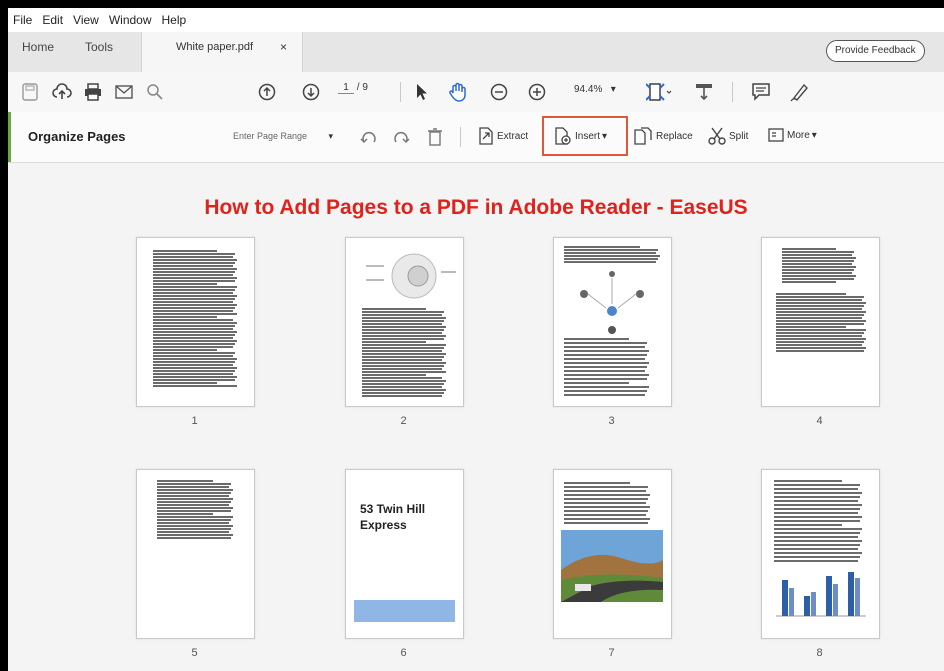 This screenshot has width=944, height=671. Describe the element at coordinates (595, 89) in the screenshot. I see `zoom-level-dropdown: 94.4% ▾` at that location.